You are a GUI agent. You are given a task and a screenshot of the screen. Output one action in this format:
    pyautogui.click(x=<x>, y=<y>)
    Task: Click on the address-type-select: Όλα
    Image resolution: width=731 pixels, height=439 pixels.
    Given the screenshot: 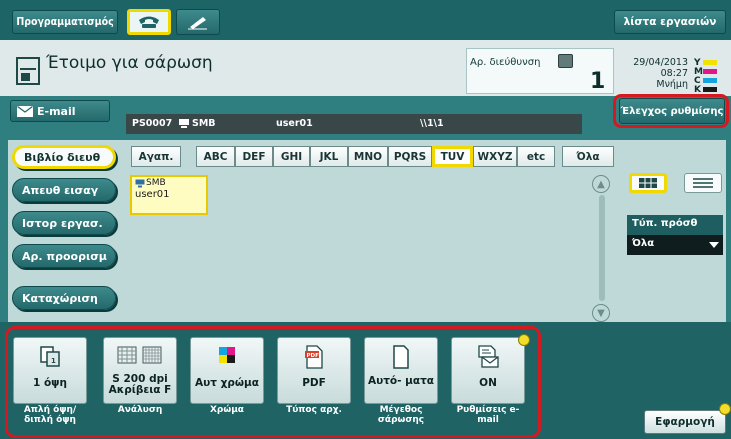 What is the action you would take?
    pyautogui.click(x=675, y=245)
    